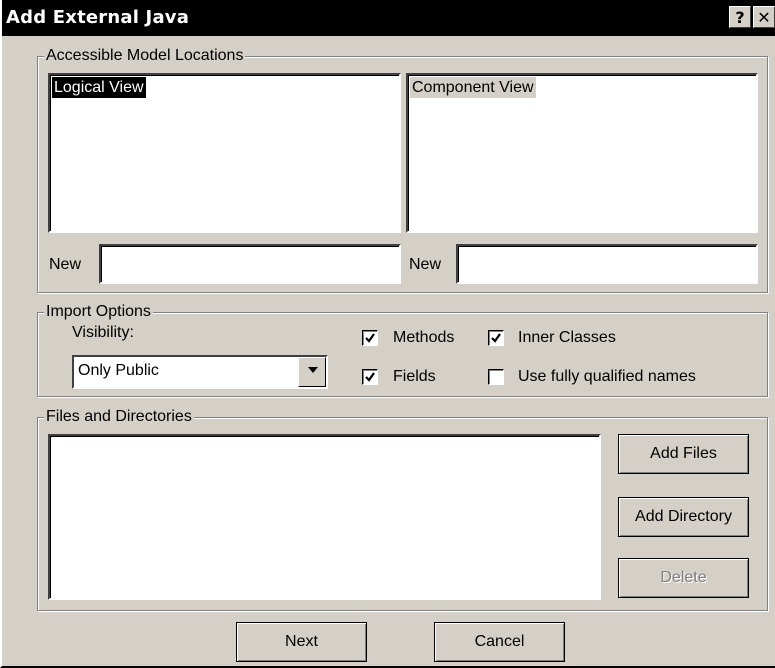  Describe the element at coordinates (683, 517) in the screenshot. I see `add-directory-button: Add Directory` at that location.